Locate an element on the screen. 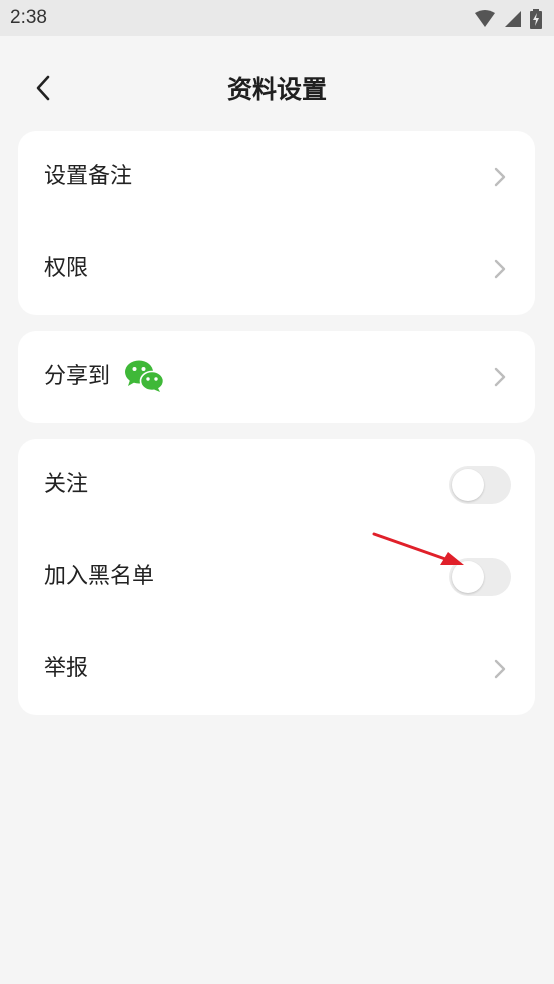 The image size is (554, 984). share-to-item: 分享到 is located at coordinates (276, 377).